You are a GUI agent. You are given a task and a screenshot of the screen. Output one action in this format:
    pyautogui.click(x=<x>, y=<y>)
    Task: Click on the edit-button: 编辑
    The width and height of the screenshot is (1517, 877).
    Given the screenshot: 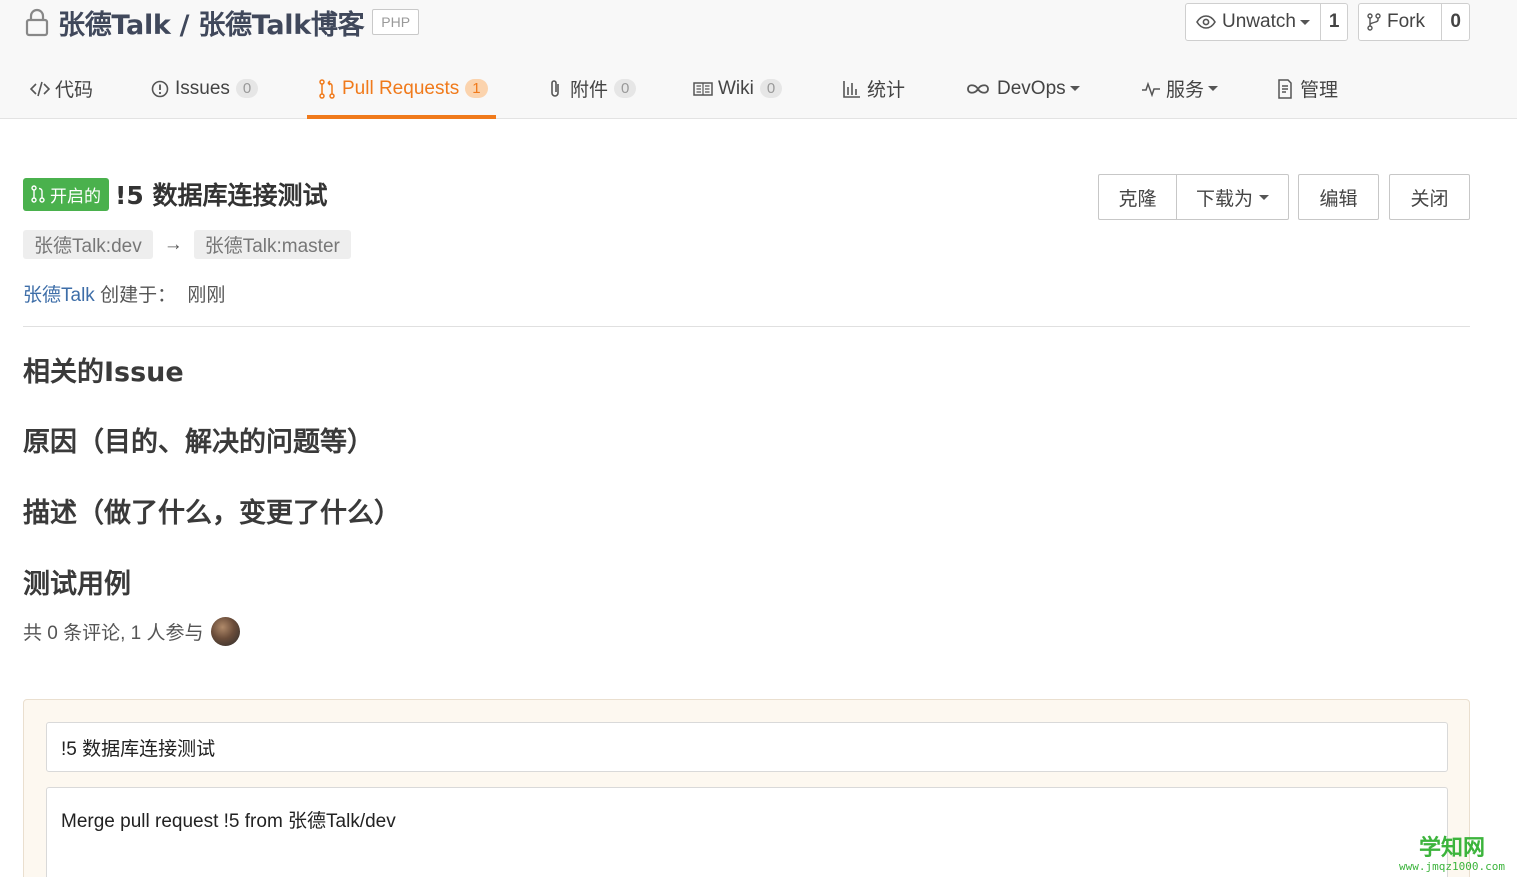 What is the action you would take?
    pyautogui.click(x=1338, y=197)
    